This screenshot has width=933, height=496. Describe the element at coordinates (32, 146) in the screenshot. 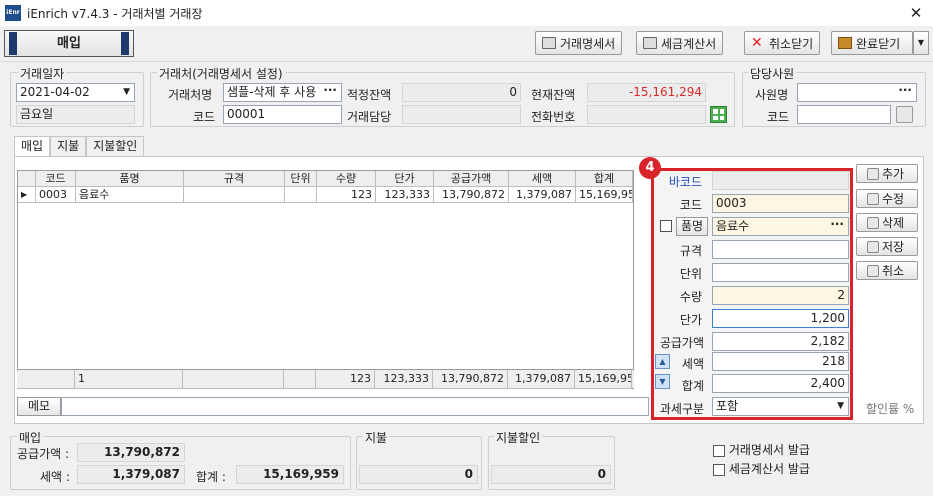

I see `tab-purchase: 매입` at that location.